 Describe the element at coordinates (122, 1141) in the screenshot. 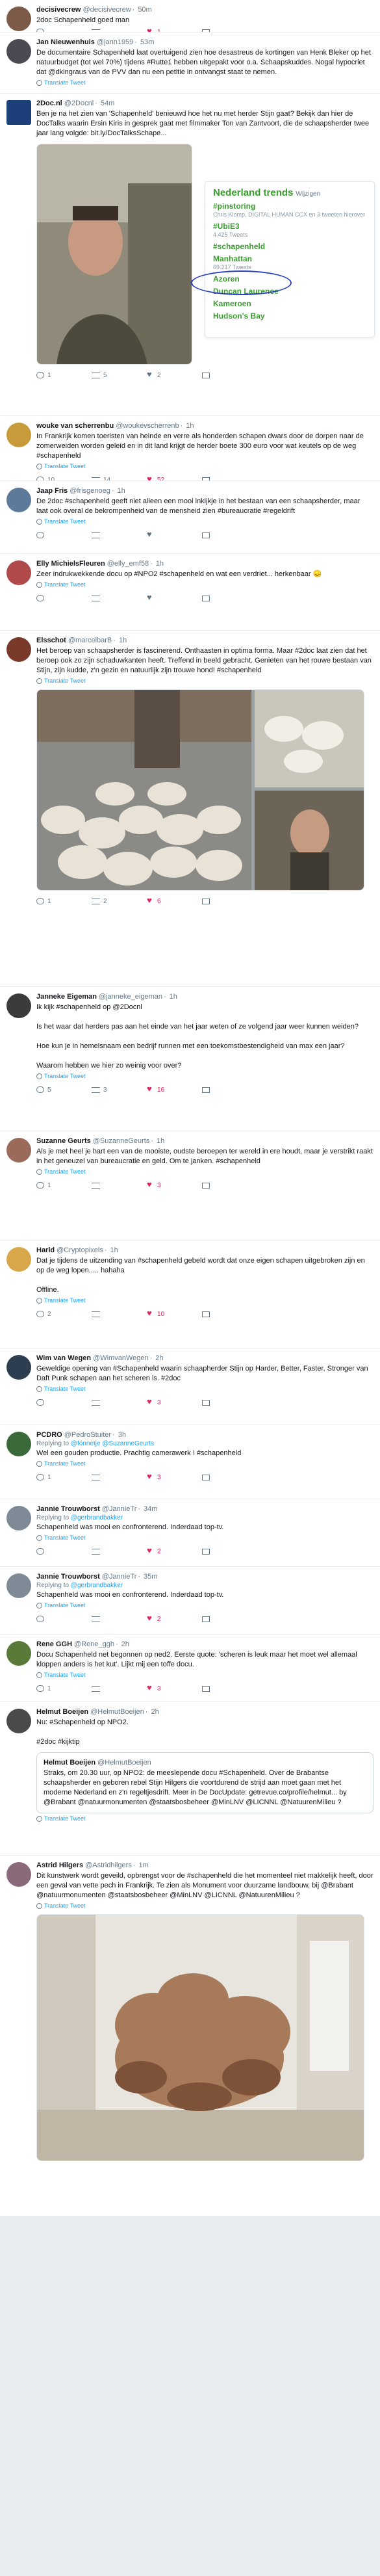

I see `user-handle: @SuzanneGeurts` at that location.